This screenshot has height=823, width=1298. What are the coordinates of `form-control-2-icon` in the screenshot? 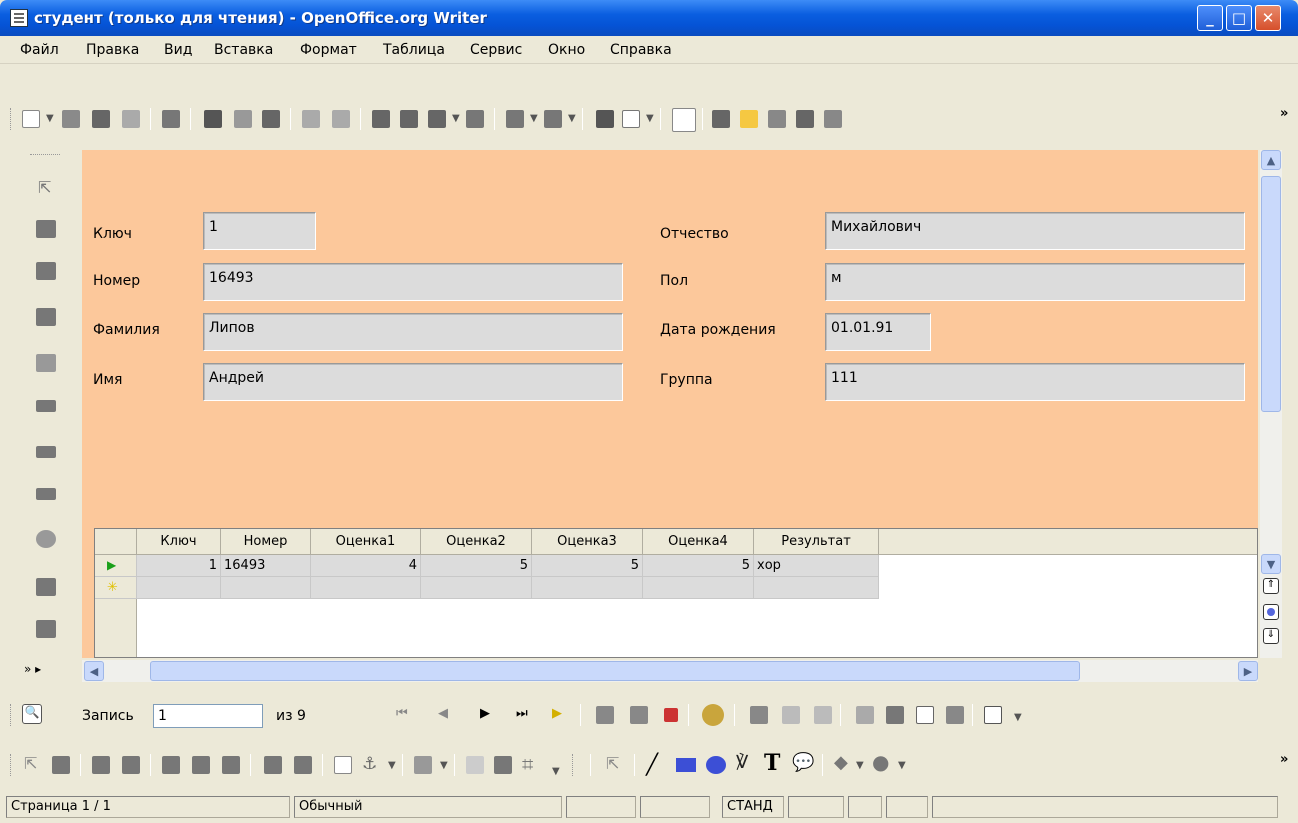 It's located at (46, 271).